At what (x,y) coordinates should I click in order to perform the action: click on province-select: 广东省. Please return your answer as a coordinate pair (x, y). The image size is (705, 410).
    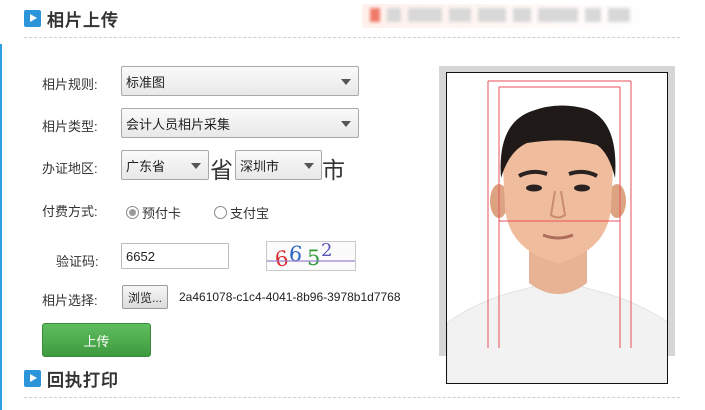
    Looking at the image, I should click on (165, 165).